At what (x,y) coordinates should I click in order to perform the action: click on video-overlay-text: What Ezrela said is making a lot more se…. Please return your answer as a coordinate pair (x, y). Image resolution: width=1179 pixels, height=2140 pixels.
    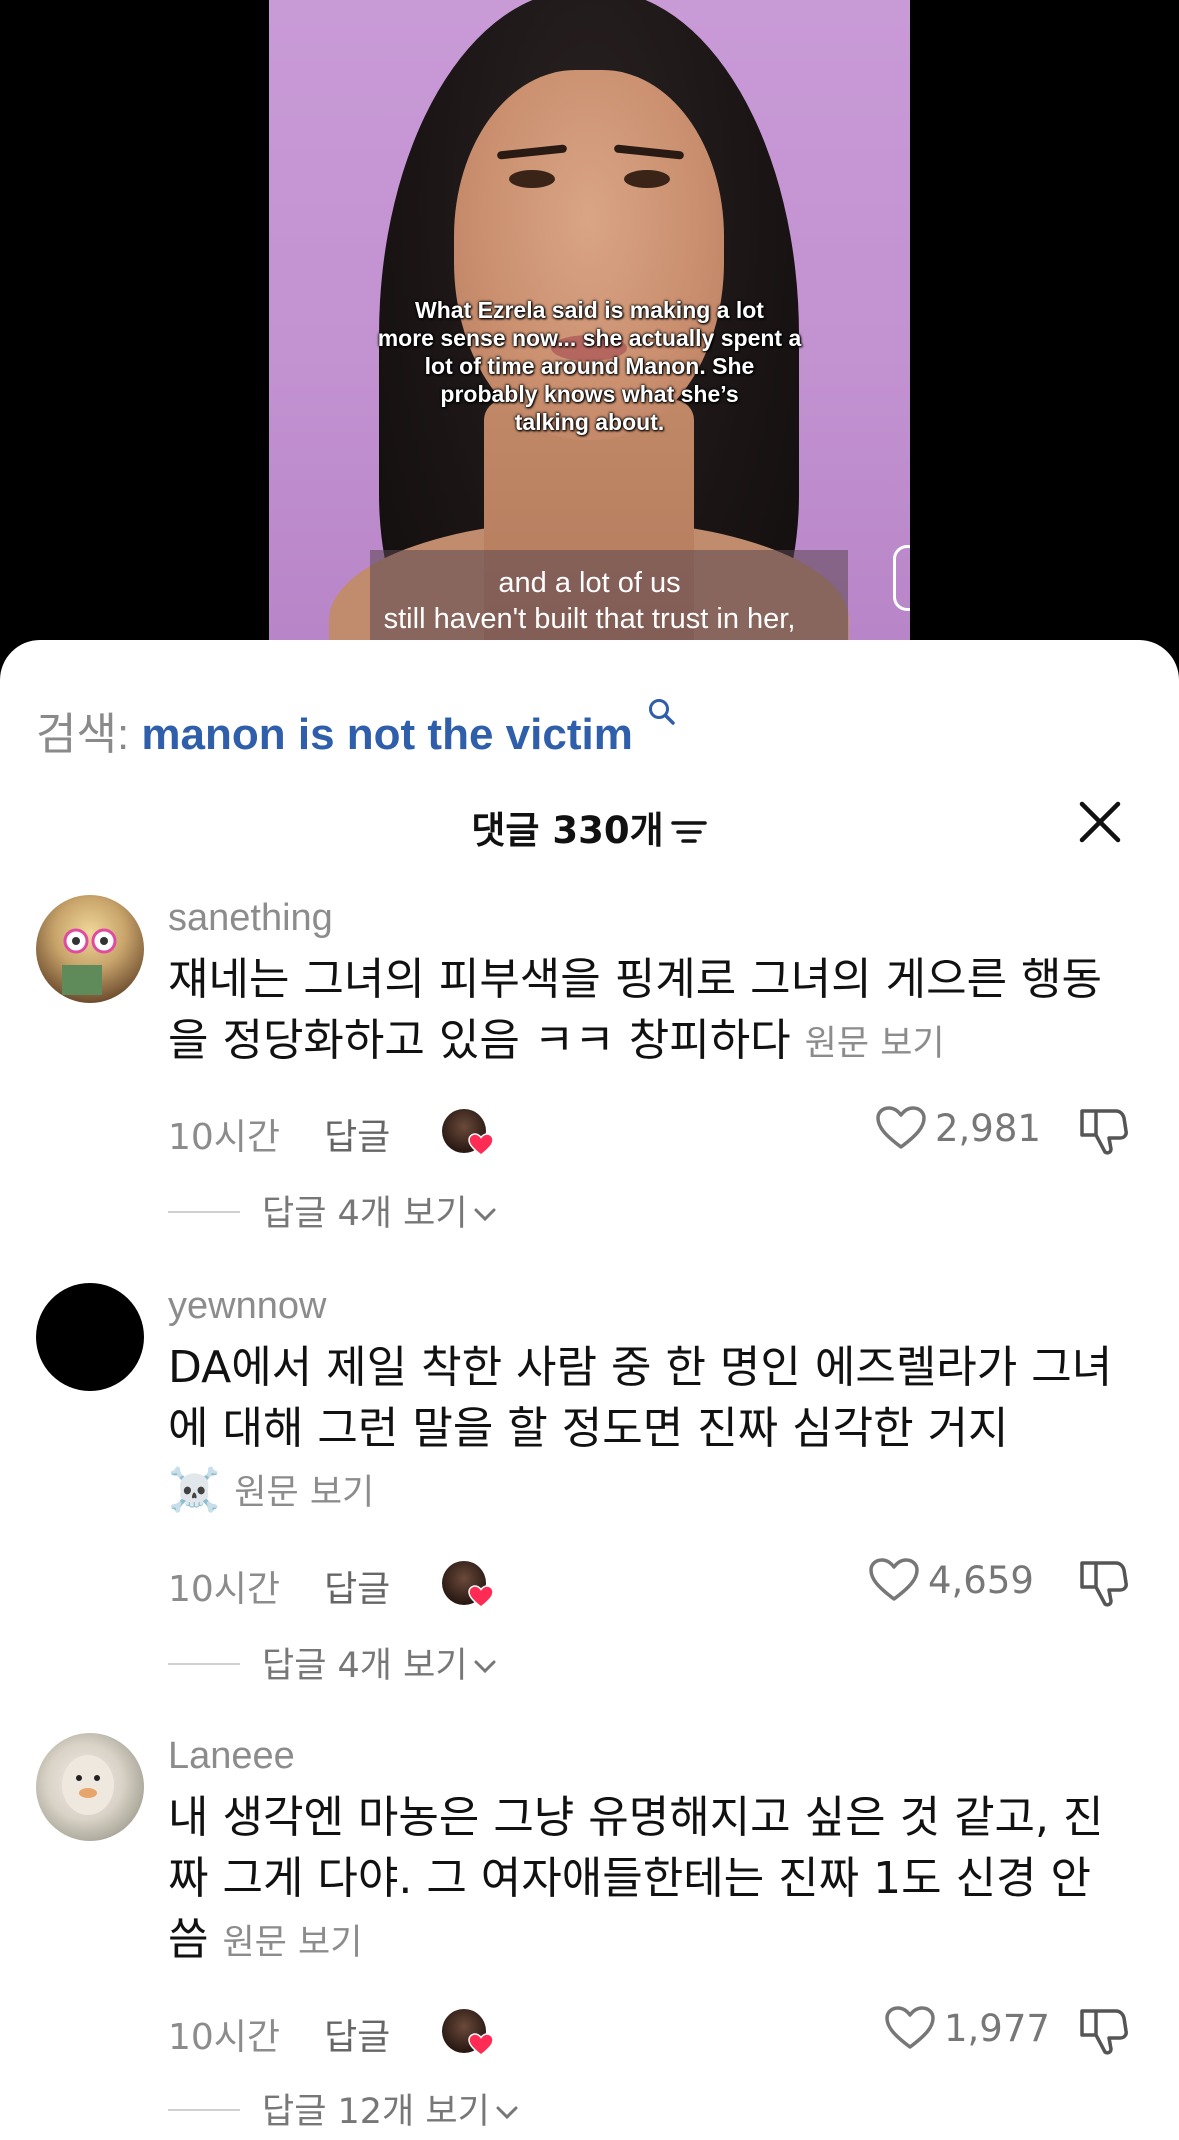
    Looking at the image, I should click on (589, 366).